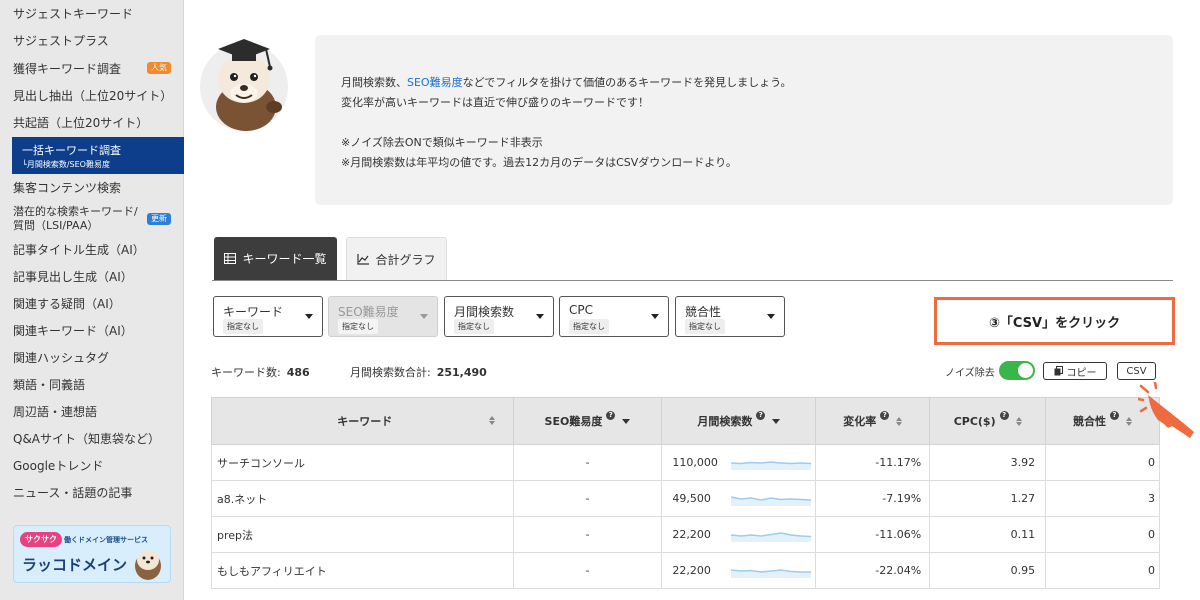 The width and height of the screenshot is (1200, 600). I want to click on sidebar-item-google-trends: Googleトレンド, so click(92, 465).